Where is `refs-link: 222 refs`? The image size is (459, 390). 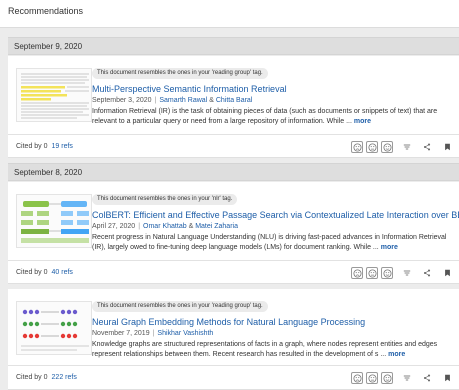 refs-link: 222 refs is located at coordinates (64, 377).